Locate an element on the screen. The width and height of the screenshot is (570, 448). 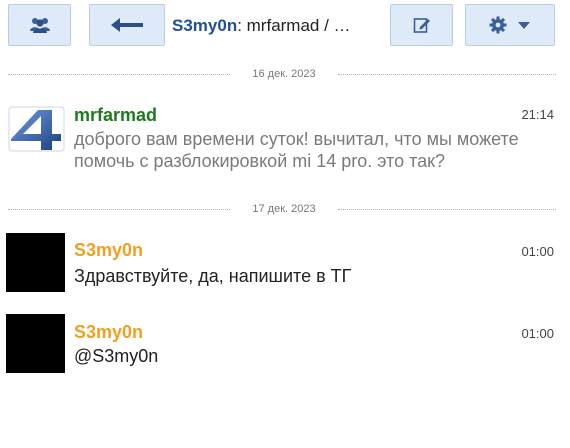
avatar-logo is located at coordinates (36, 129).